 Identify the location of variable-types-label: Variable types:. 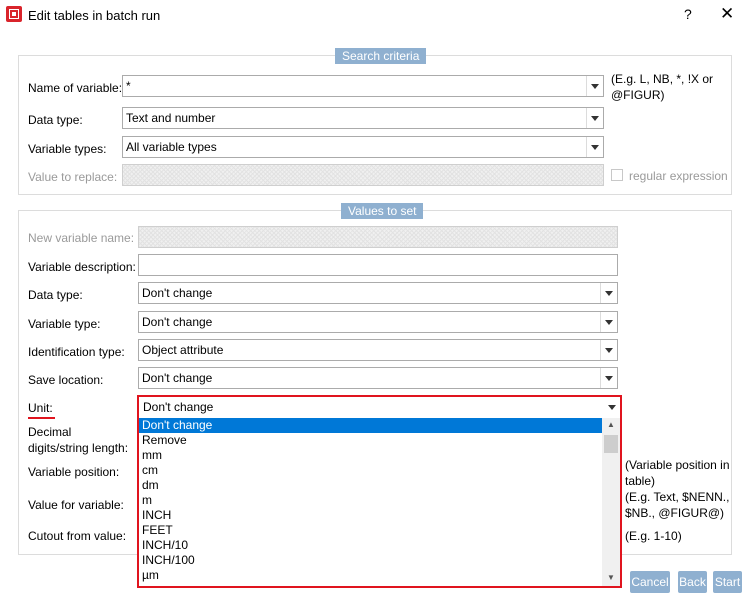
(67, 149).